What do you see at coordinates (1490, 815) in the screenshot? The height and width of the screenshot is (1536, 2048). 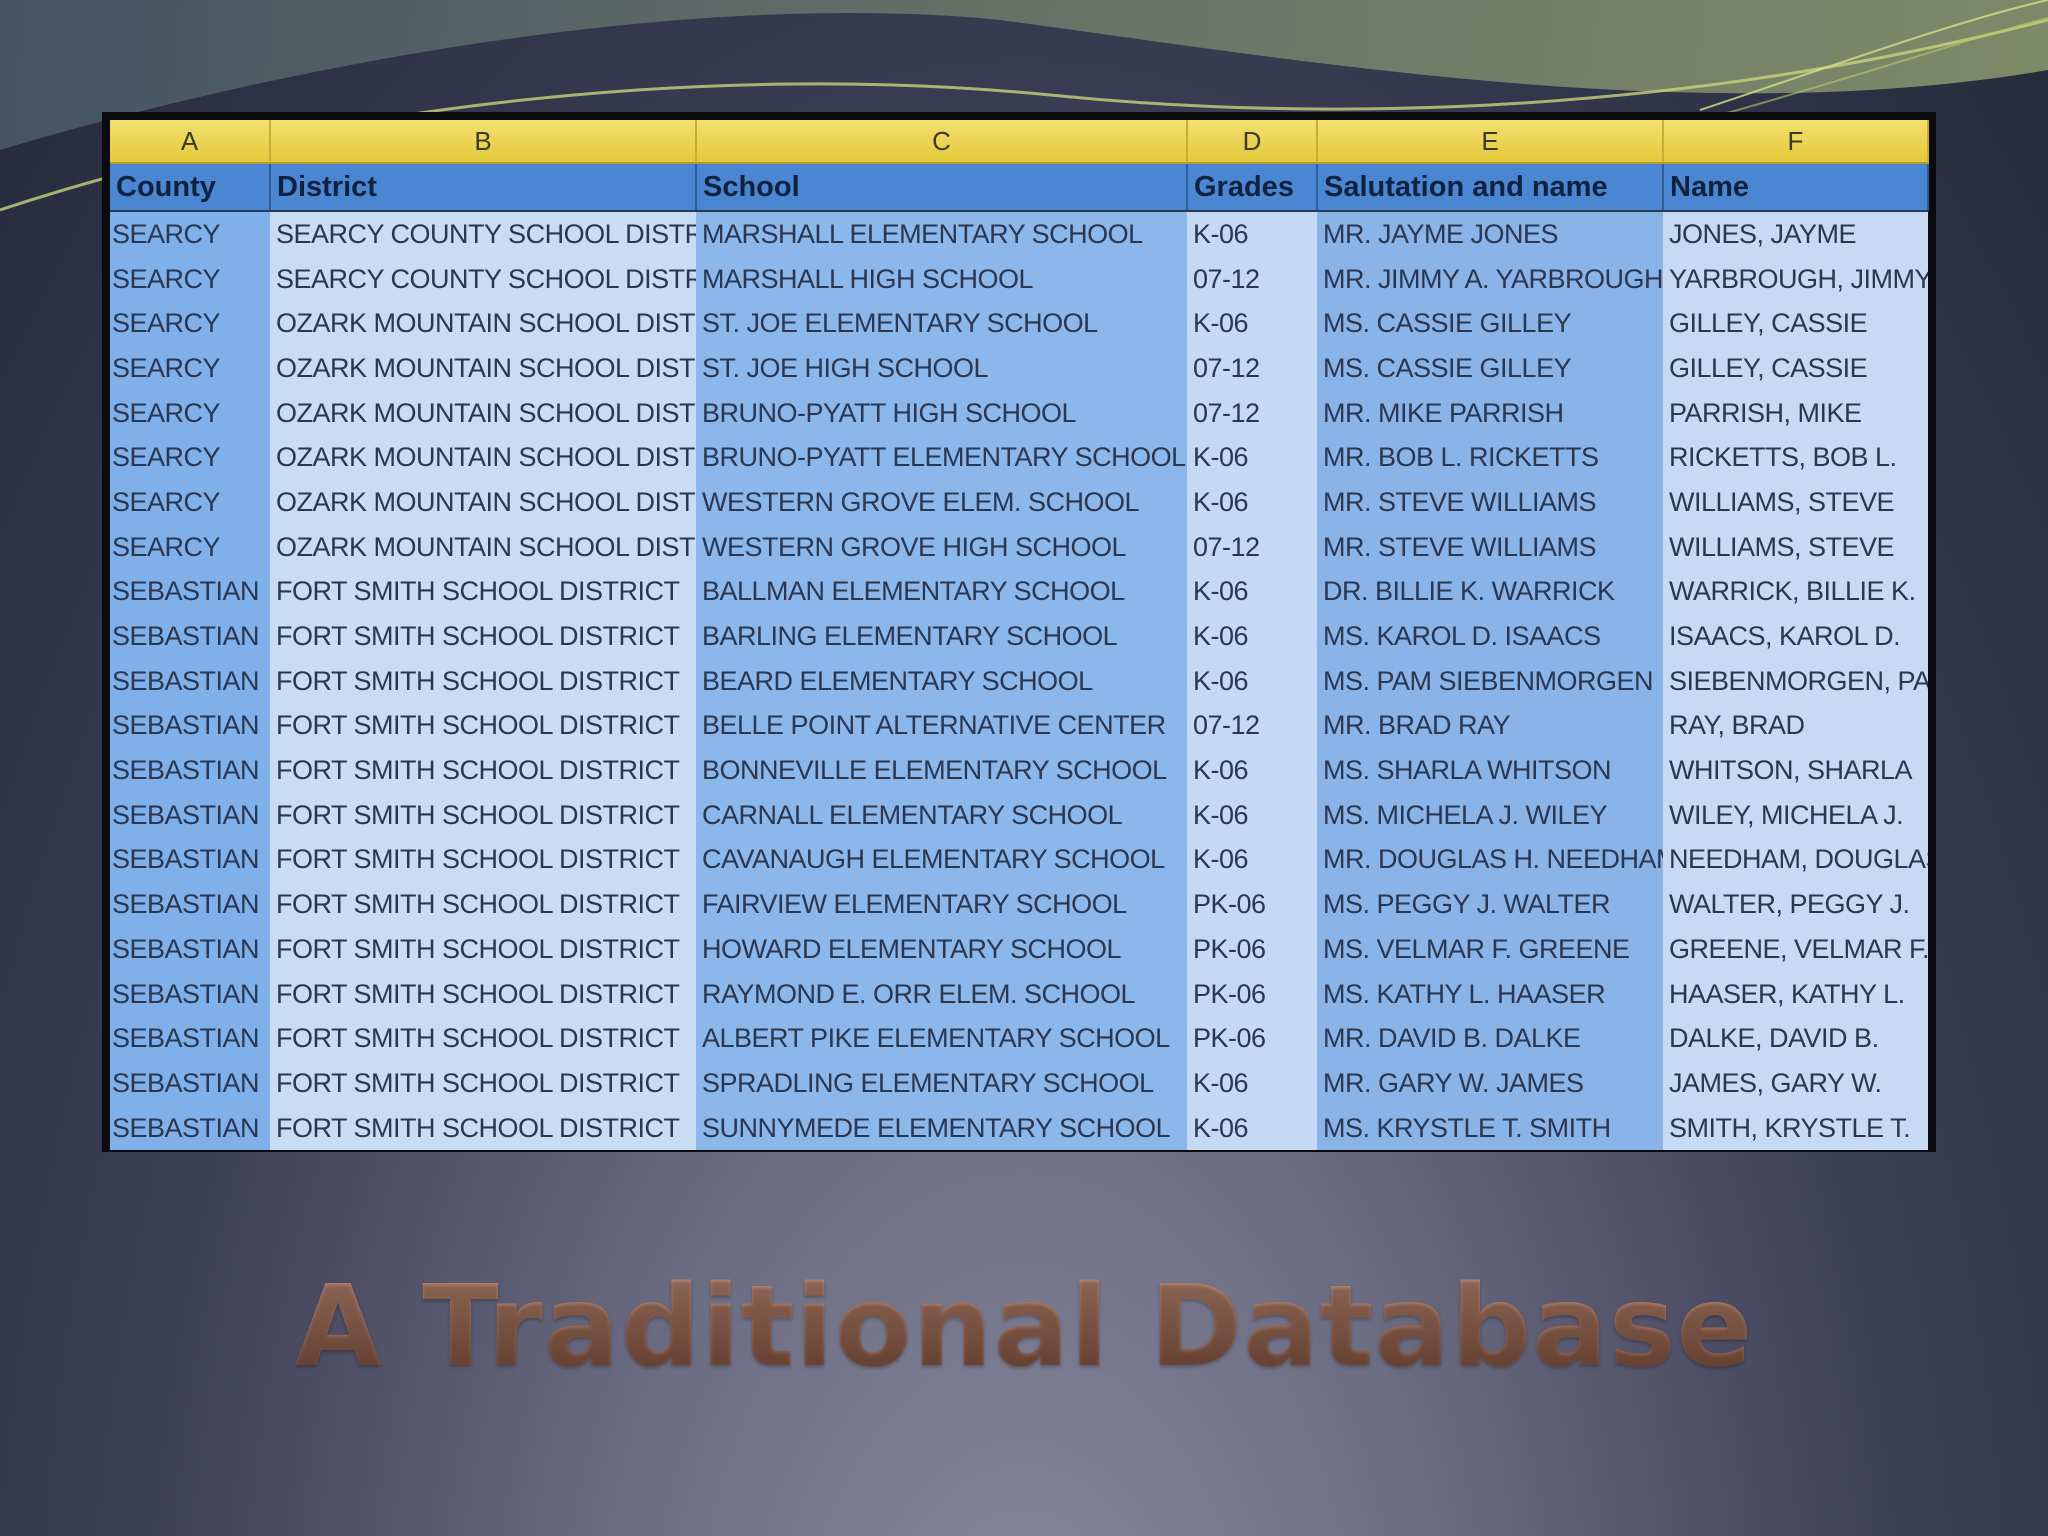 I see `table-cell: MS. MICHELA J. WILEY` at bounding box center [1490, 815].